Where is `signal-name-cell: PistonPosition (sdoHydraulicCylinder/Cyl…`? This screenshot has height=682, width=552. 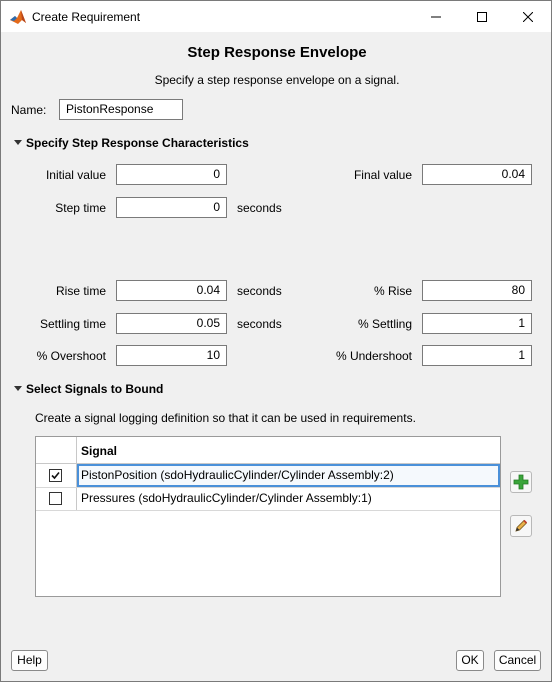 signal-name-cell: PistonPosition (sdoHydraulicCylinder/Cyl… is located at coordinates (288, 475).